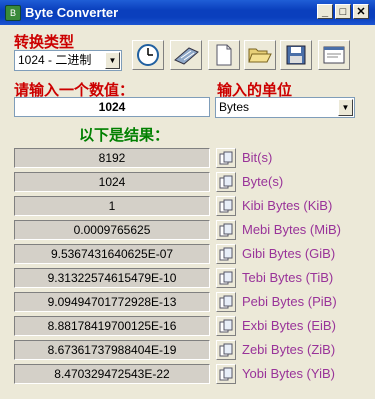 The height and width of the screenshot is (399, 375). I want to click on result-unit-label: Mebi Bytes (MiB), so click(291, 229).